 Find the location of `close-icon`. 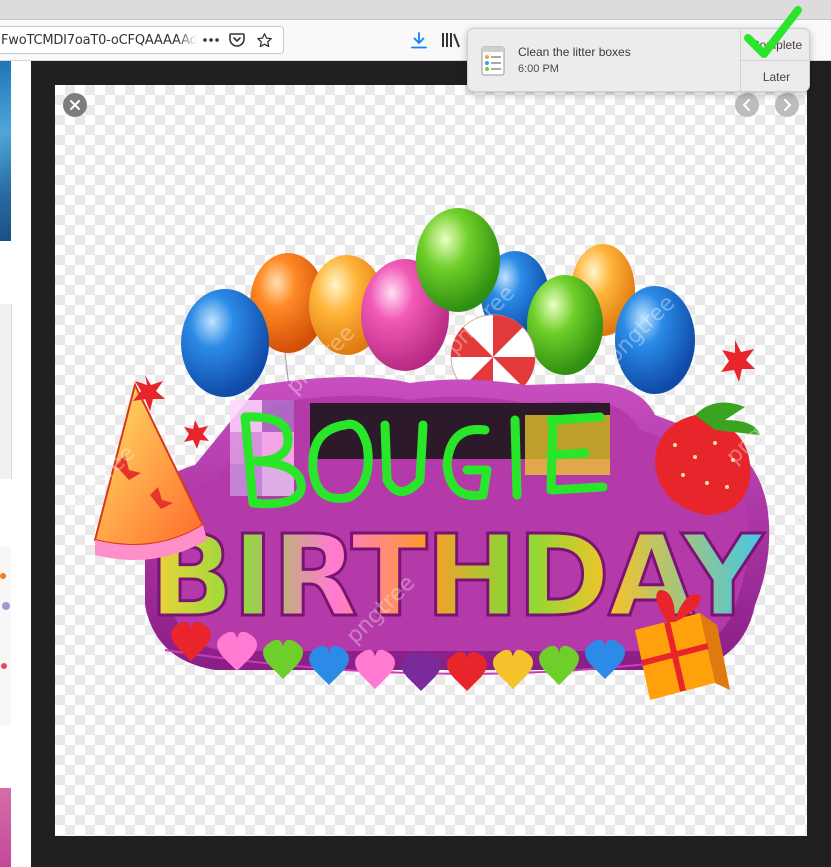

close-icon is located at coordinates (75, 105).